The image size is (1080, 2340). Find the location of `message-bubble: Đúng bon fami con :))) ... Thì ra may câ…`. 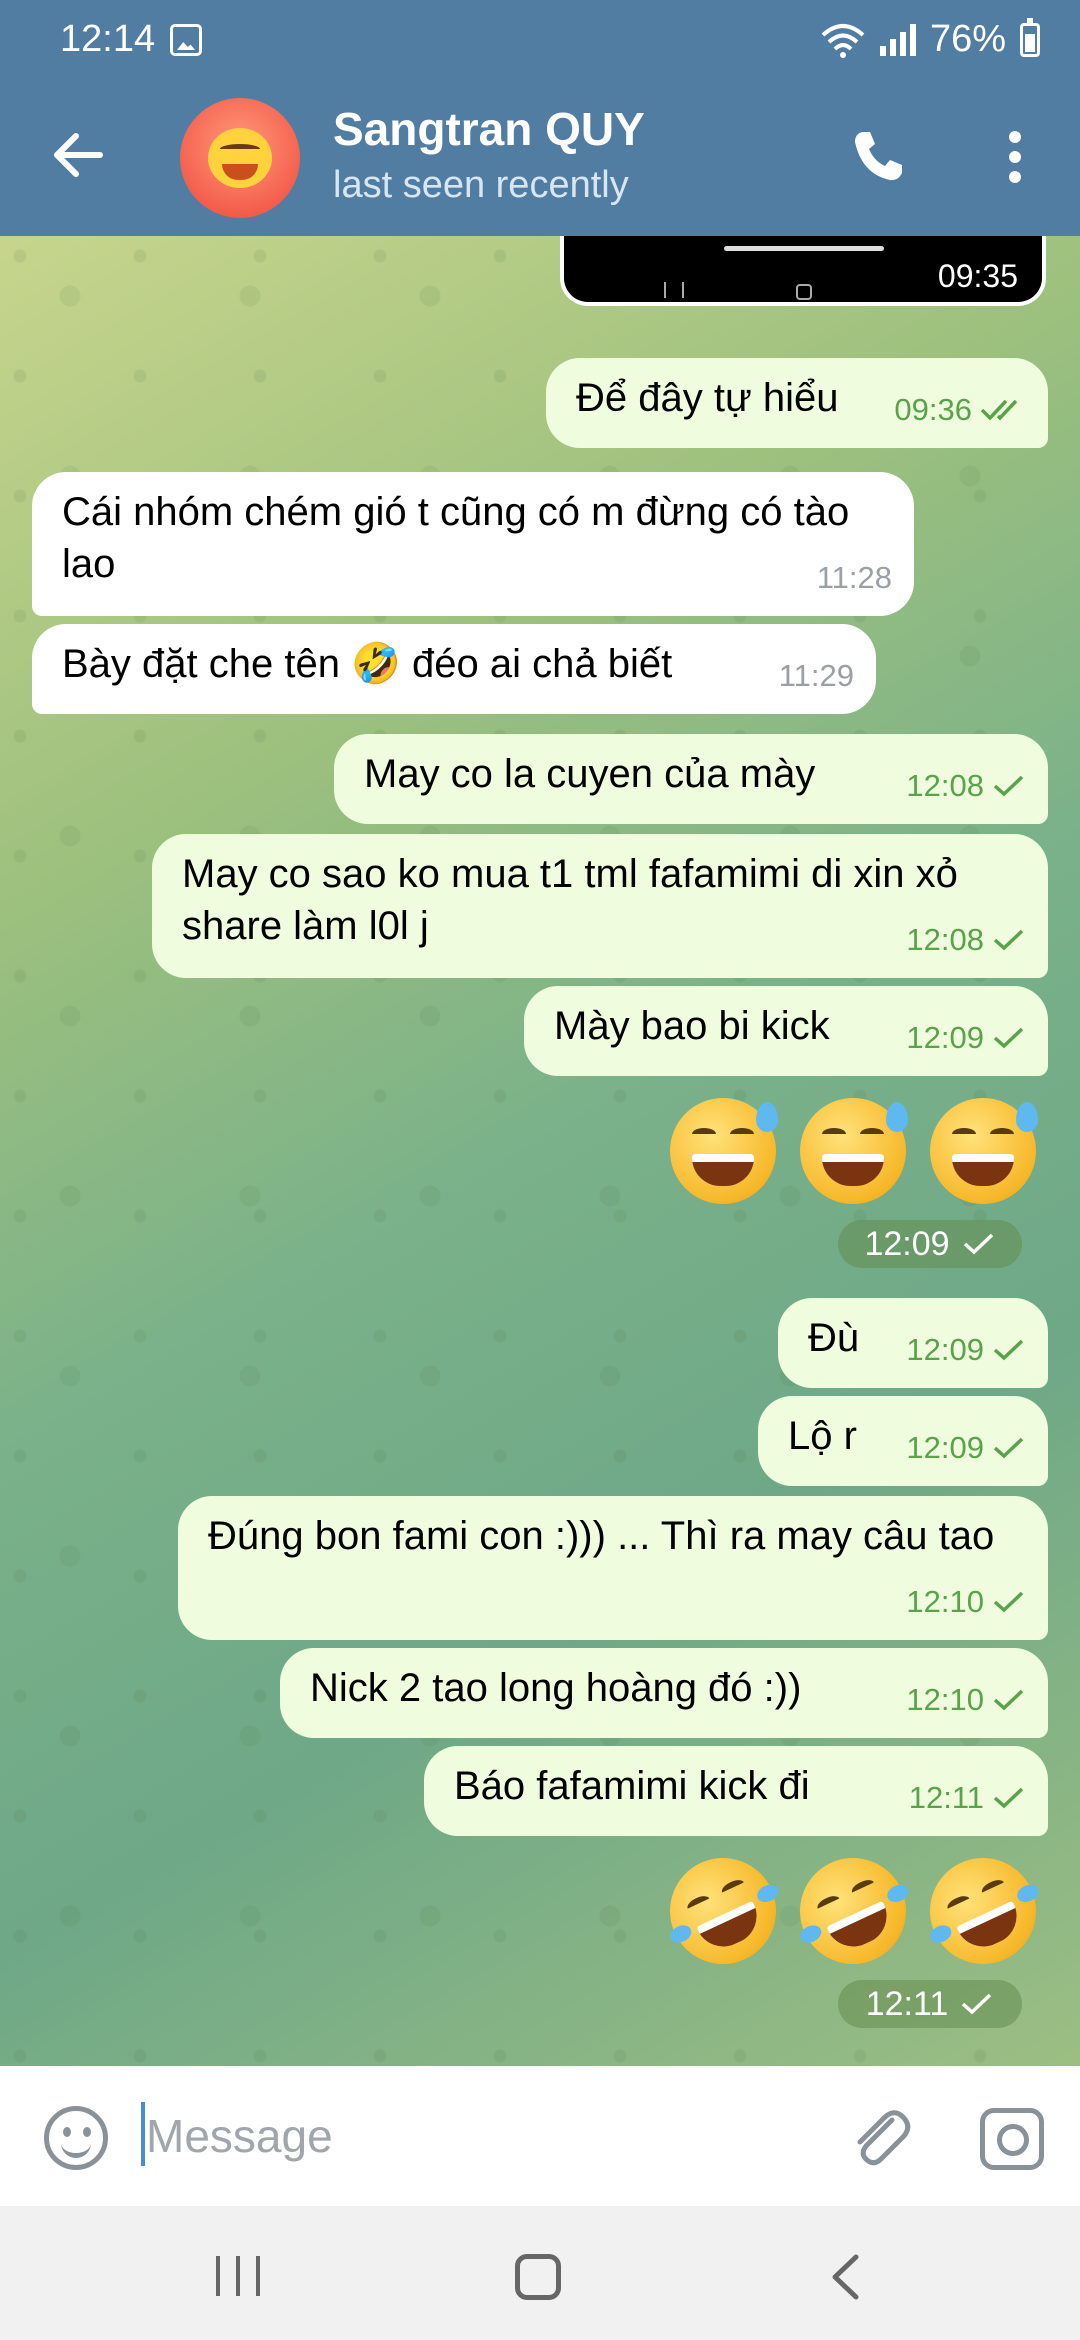

message-bubble: Đúng bon fami con :))) ... Thì ra may câ… is located at coordinates (613, 1568).